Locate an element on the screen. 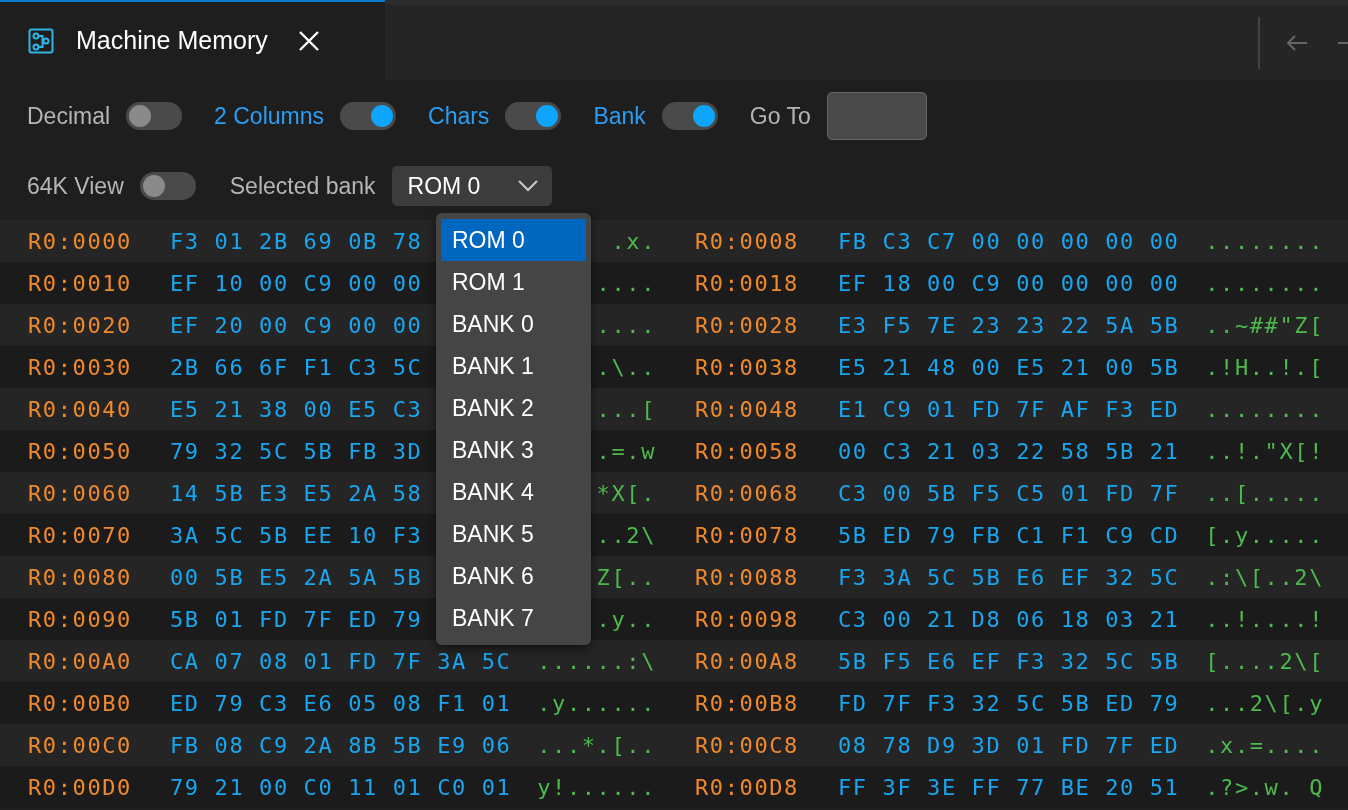 This screenshot has height=810, width=1348. dropdown-option: BANK 1 is located at coordinates (513, 366).